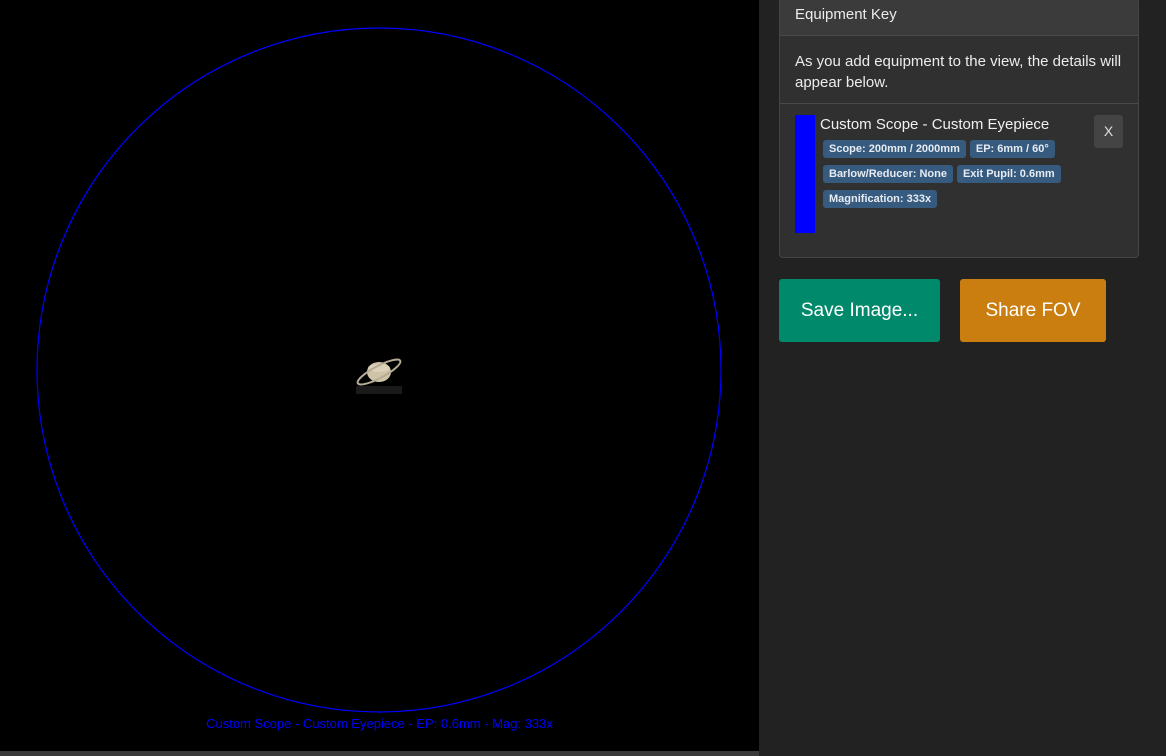 This screenshot has height=756, width=1166. Describe the element at coordinates (379, 753) in the screenshot. I see `canvas-scrollbar` at that location.